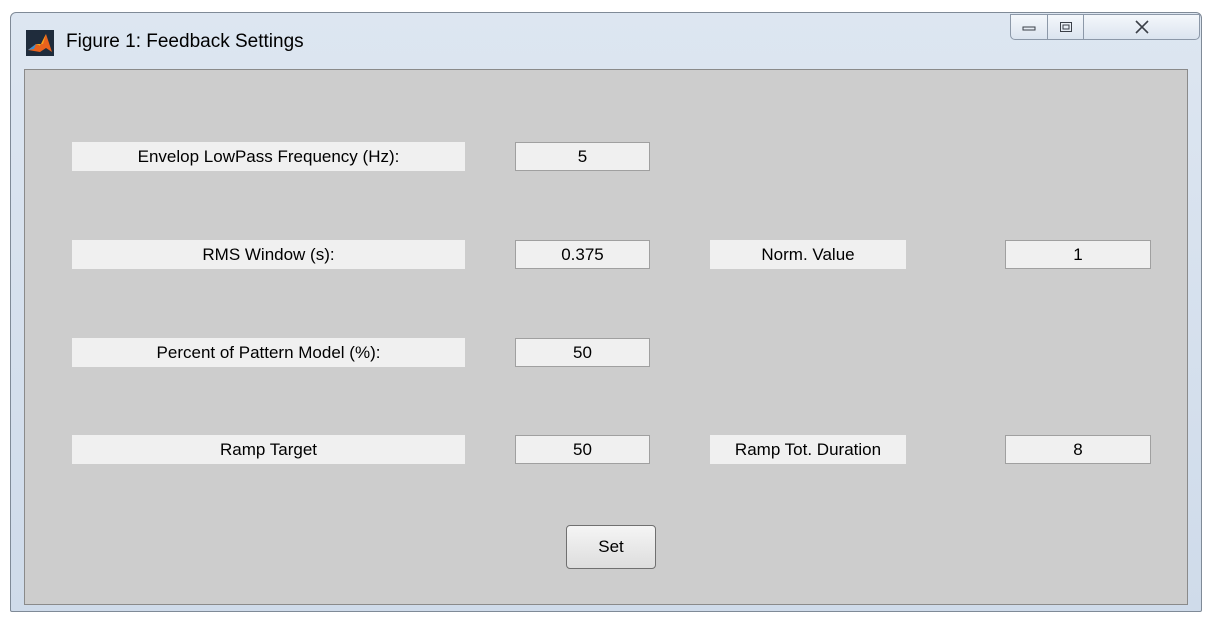 The image size is (1211, 619). I want to click on rms-window-label: RMS Window (s):, so click(268, 254).